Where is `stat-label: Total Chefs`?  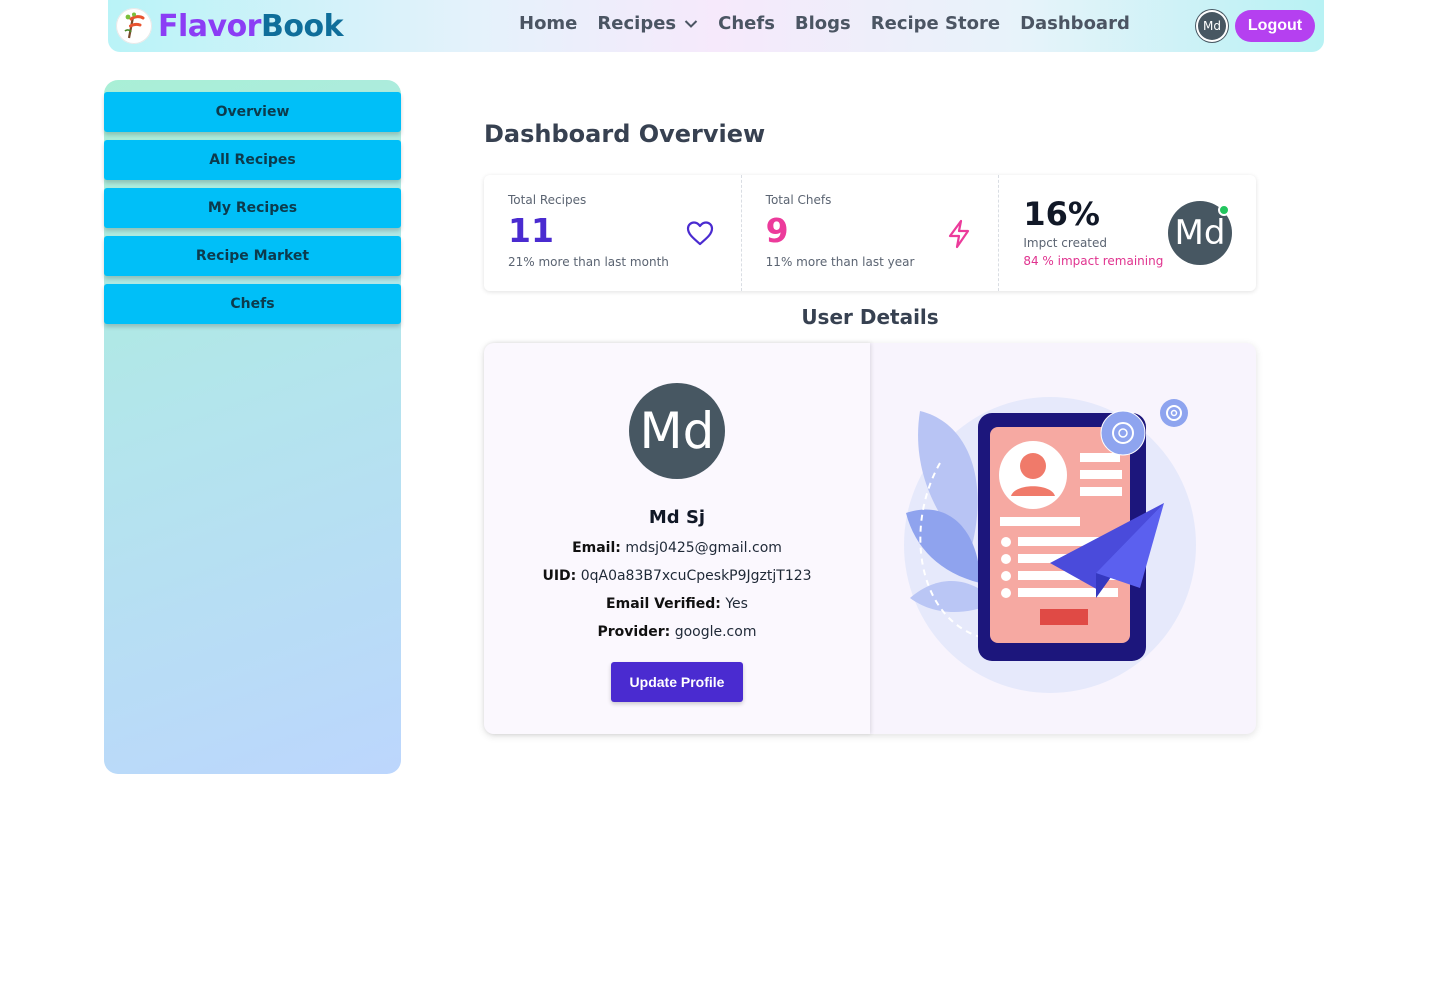
stat-label: Total Chefs is located at coordinates (798, 200).